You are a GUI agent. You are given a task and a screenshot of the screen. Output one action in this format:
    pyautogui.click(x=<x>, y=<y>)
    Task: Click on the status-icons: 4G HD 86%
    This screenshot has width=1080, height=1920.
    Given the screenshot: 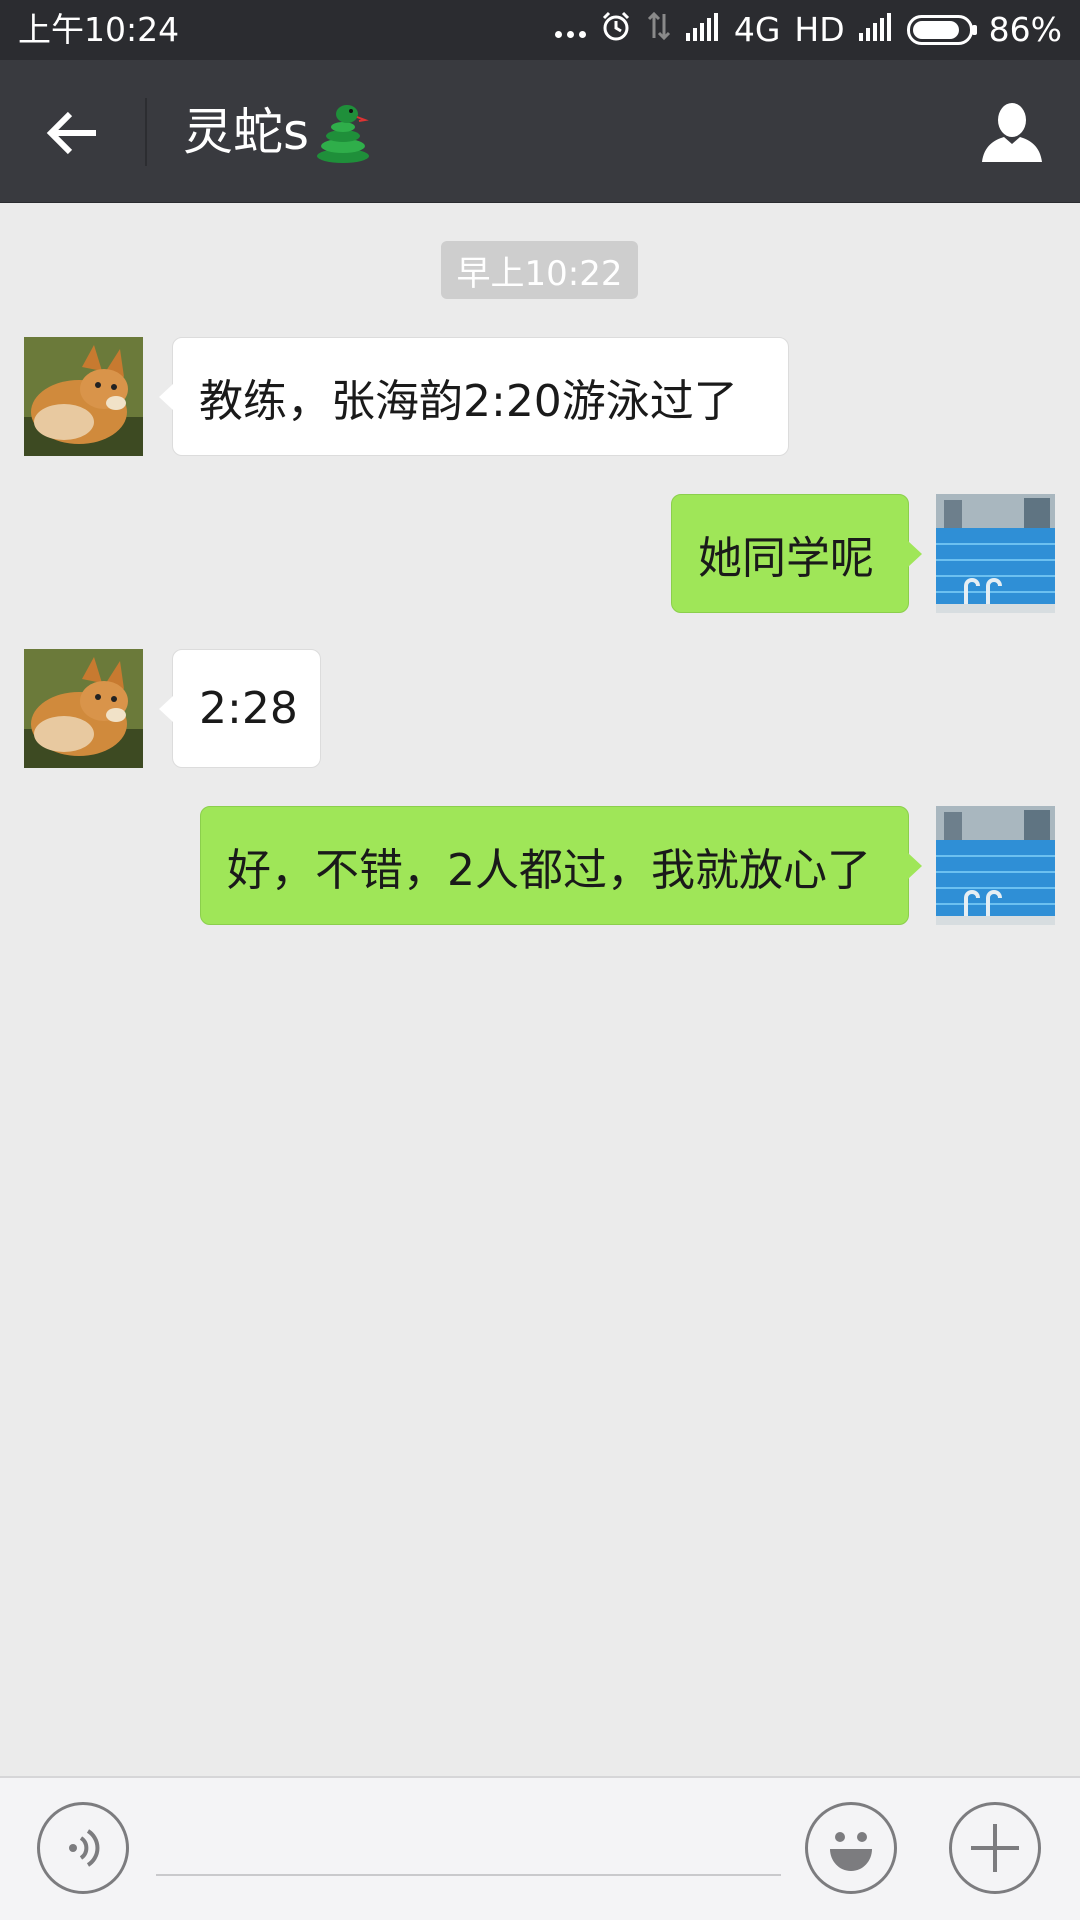 What is the action you would take?
    pyautogui.click(x=808, y=30)
    